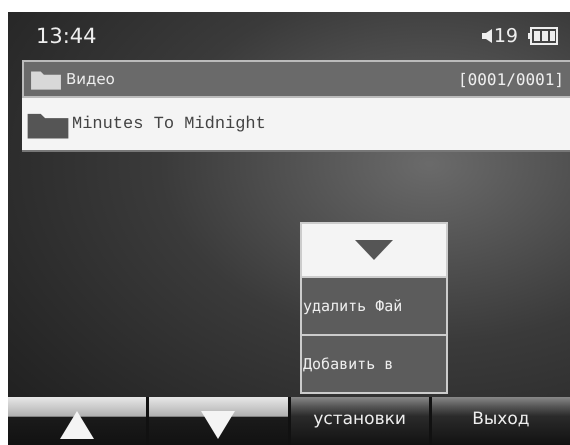 The image size is (570, 445). What do you see at coordinates (67, 36) in the screenshot?
I see `clock-time: 13:44` at bounding box center [67, 36].